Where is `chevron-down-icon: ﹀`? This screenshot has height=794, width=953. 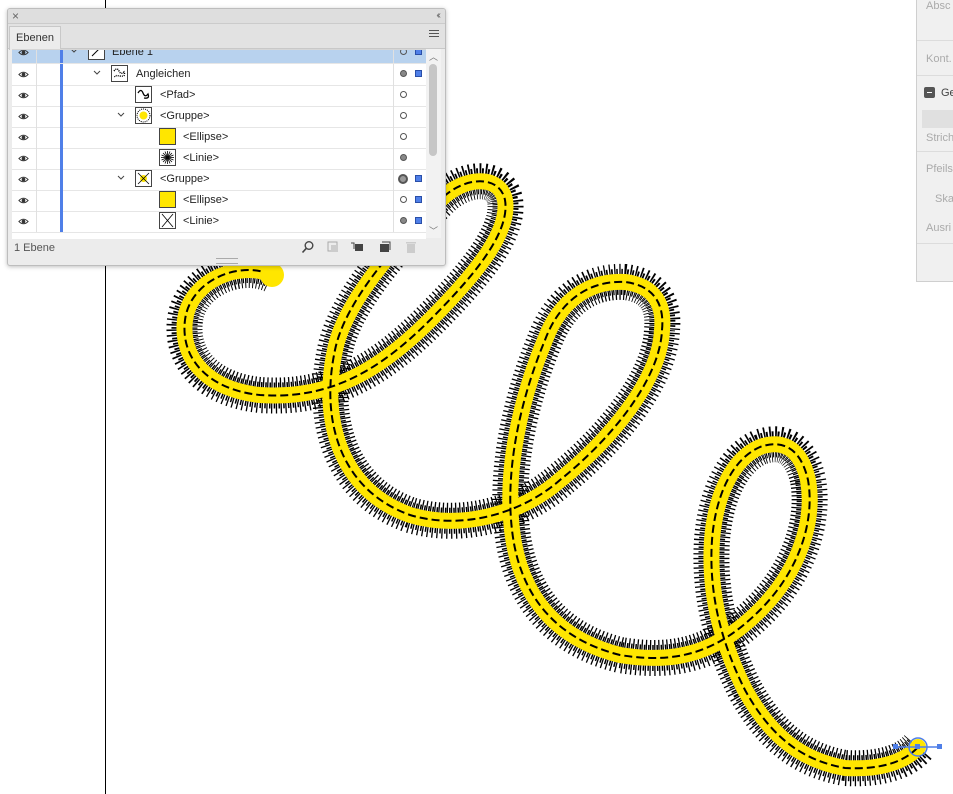
chevron-down-icon: ﹀ is located at coordinates (433, 230).